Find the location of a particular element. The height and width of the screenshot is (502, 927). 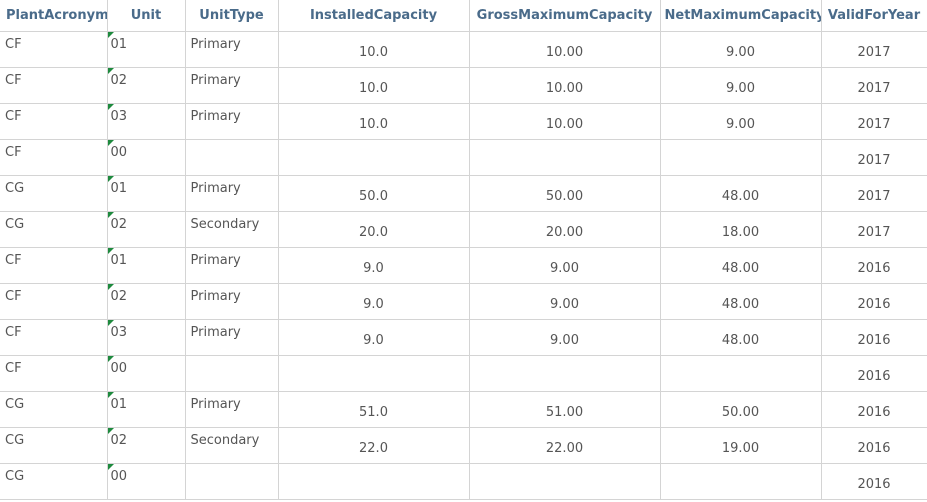

gross-maximum-capacity-cell: 50.00 is located at coordinates (565, 193).